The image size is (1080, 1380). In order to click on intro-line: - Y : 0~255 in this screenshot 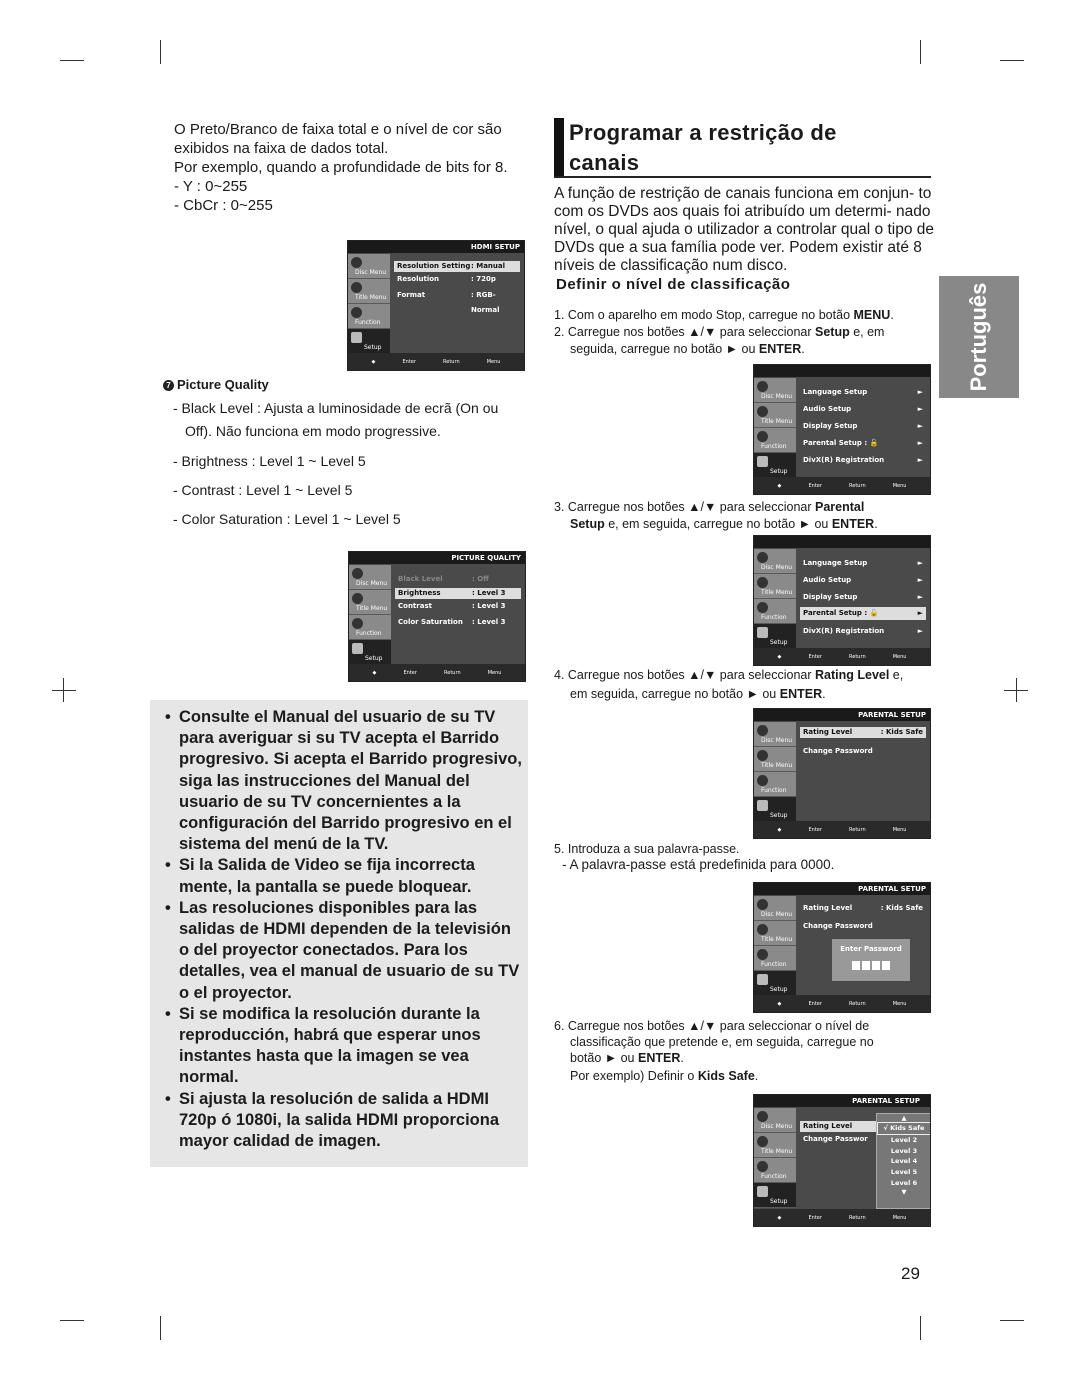, I will do `click(211, 186)`.